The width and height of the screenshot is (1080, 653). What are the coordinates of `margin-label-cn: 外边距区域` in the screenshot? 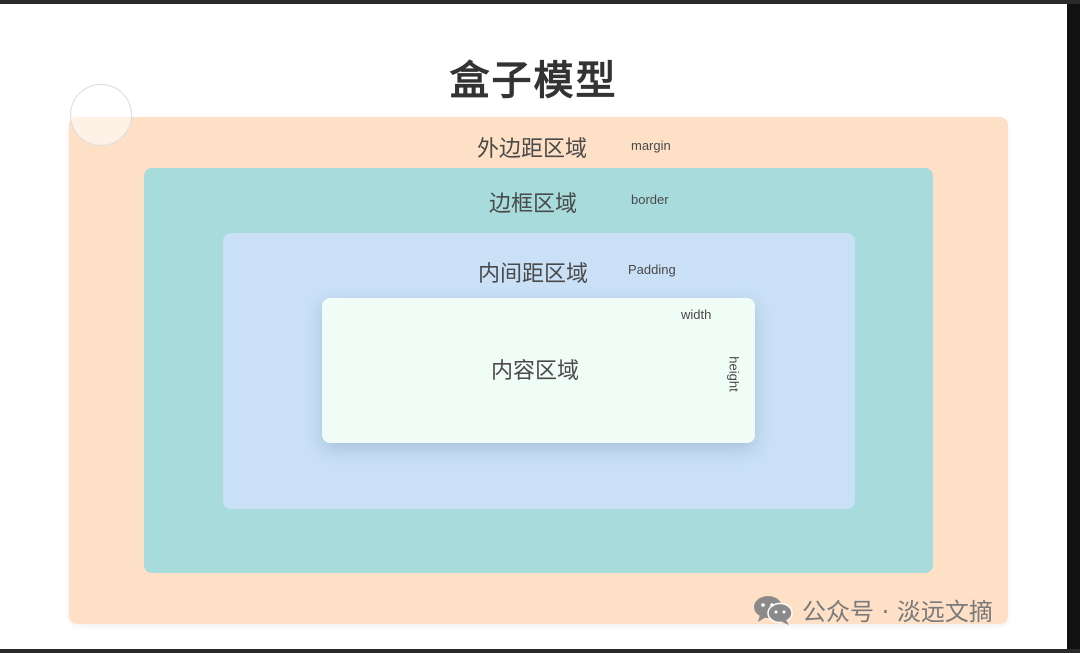 It's located at (532, 149).